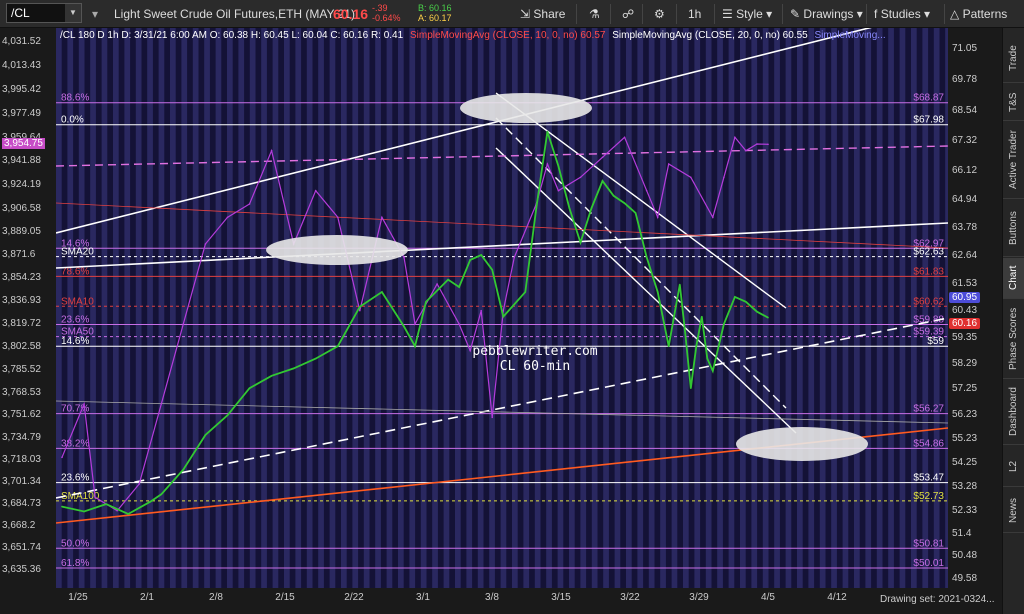 The height and width of the screenshot is (614, 1024). Describe the element at coordinates (965, 414) in the screenshot. I see `right-axis-tick: 56.23` at that location.